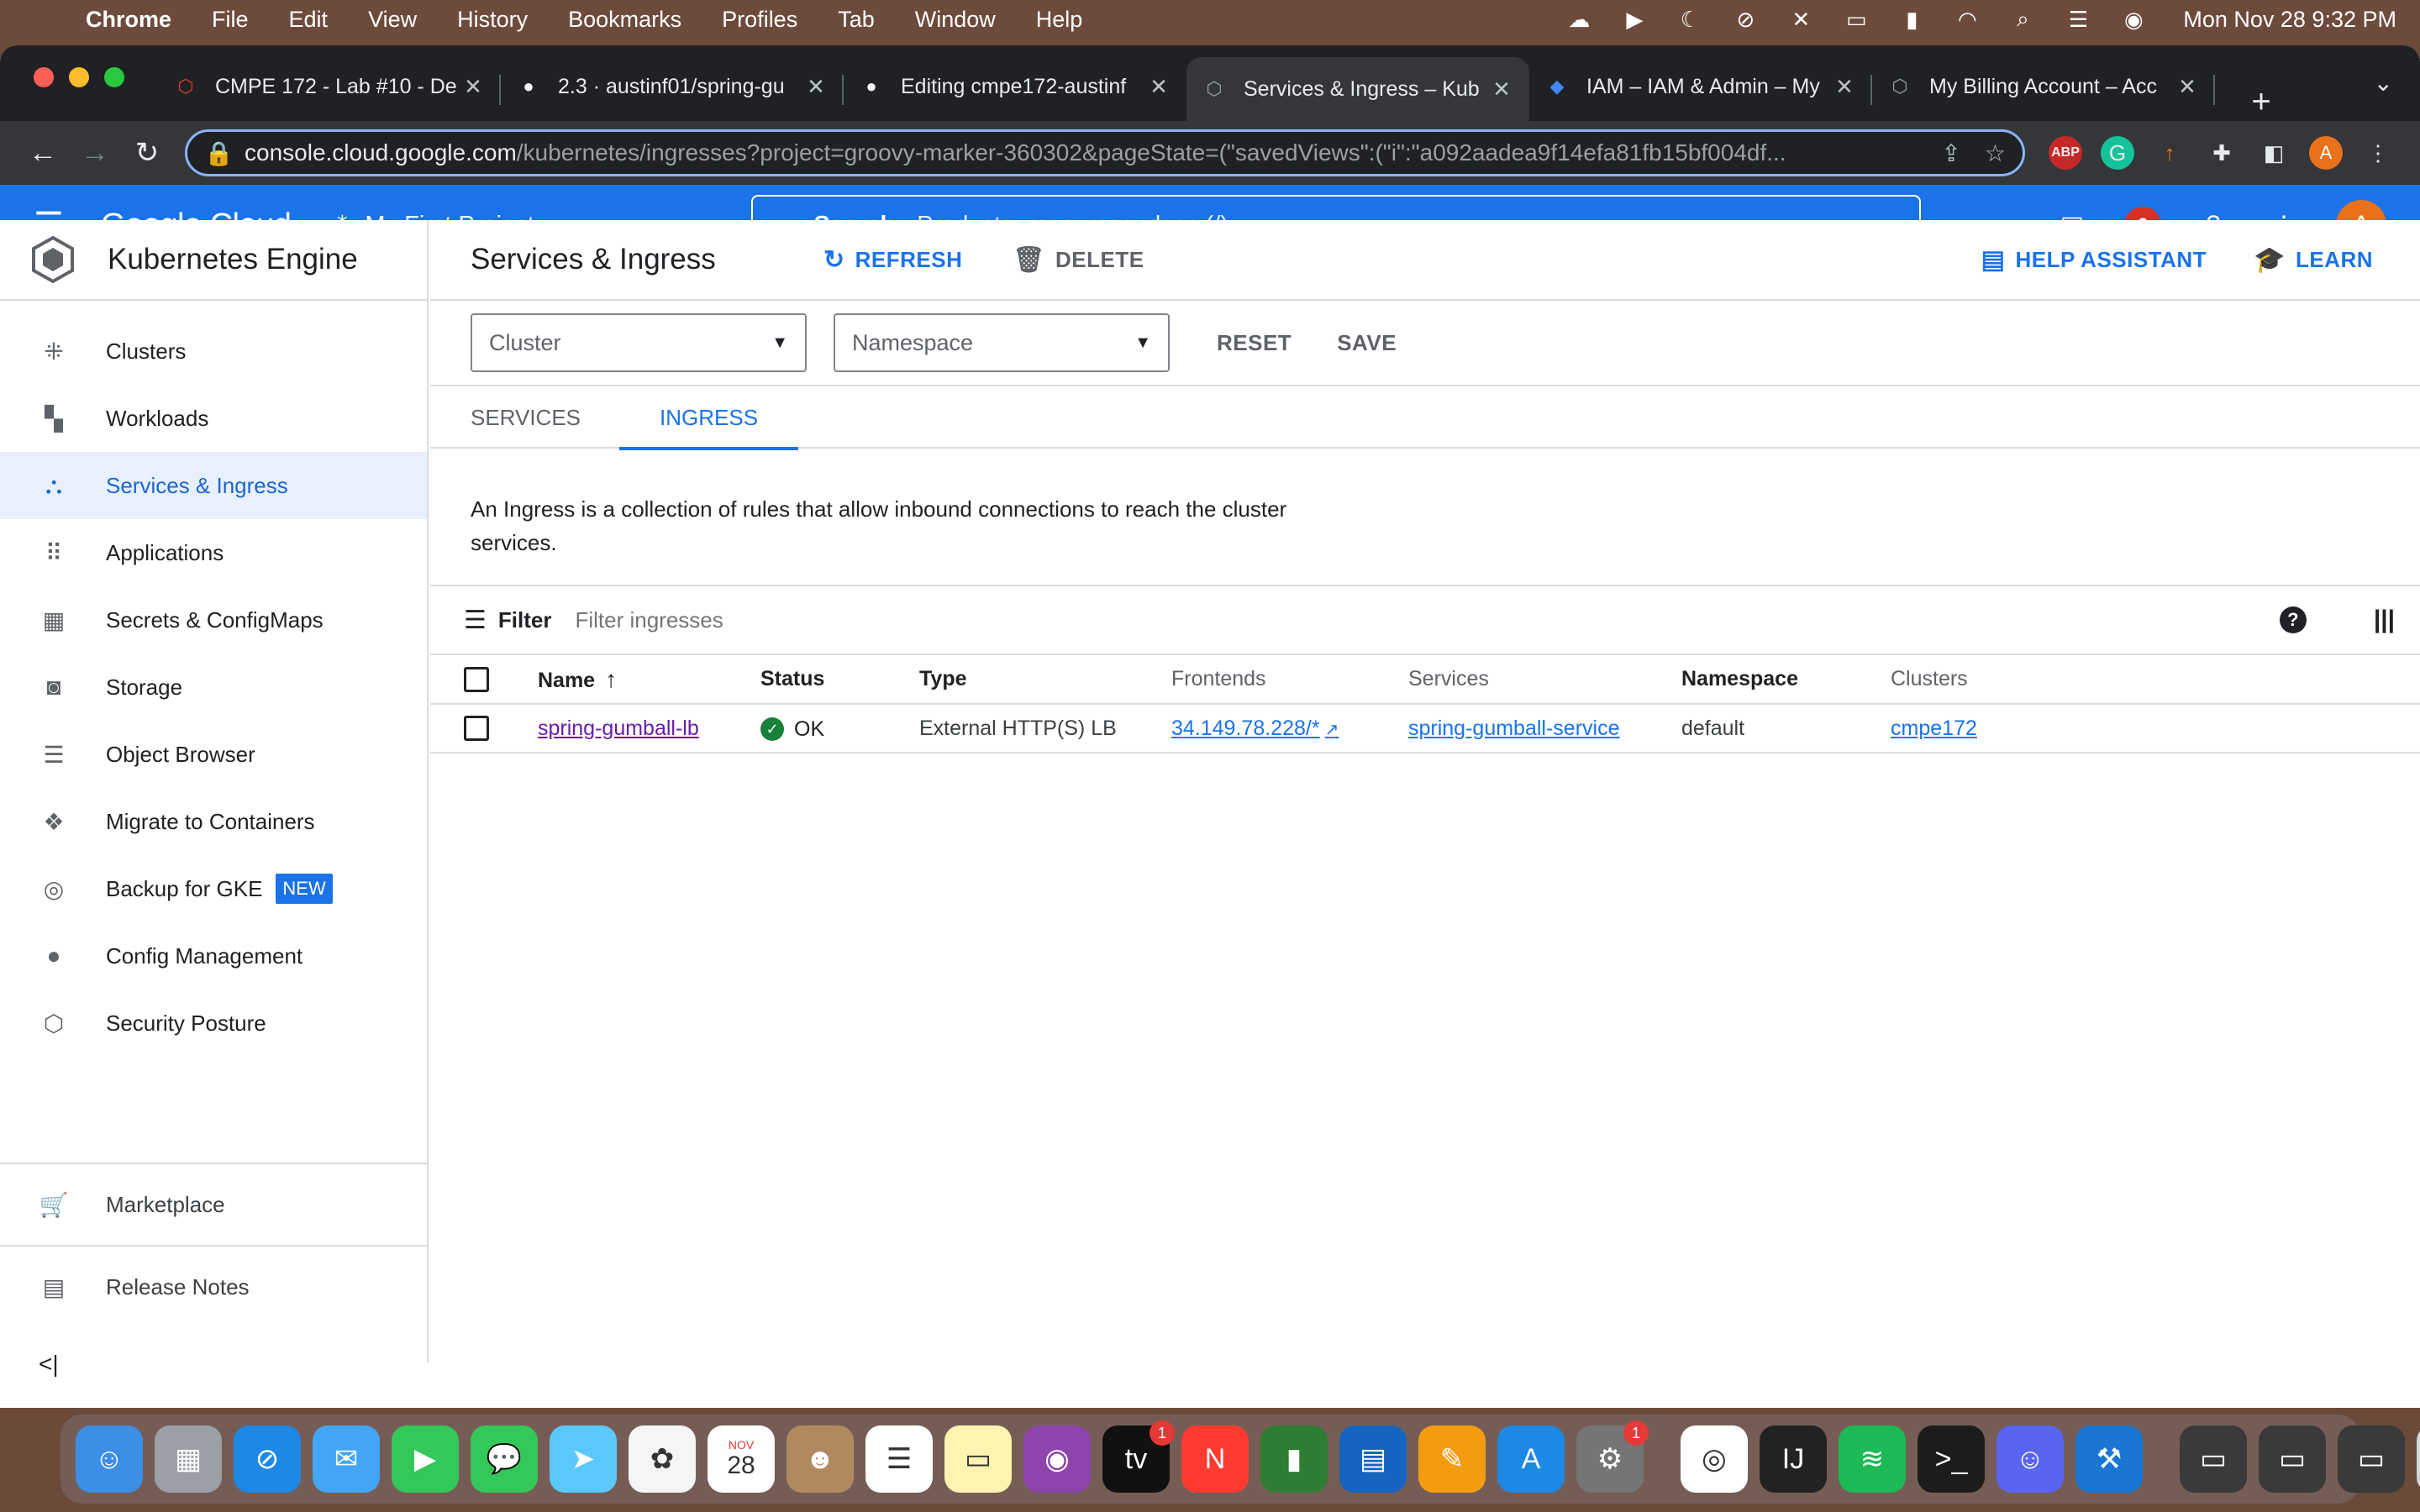  What do you see at coordinates (649, 679) in the screenshot?
I see `column-name: Name ↑` at bounding box center [649, 679].